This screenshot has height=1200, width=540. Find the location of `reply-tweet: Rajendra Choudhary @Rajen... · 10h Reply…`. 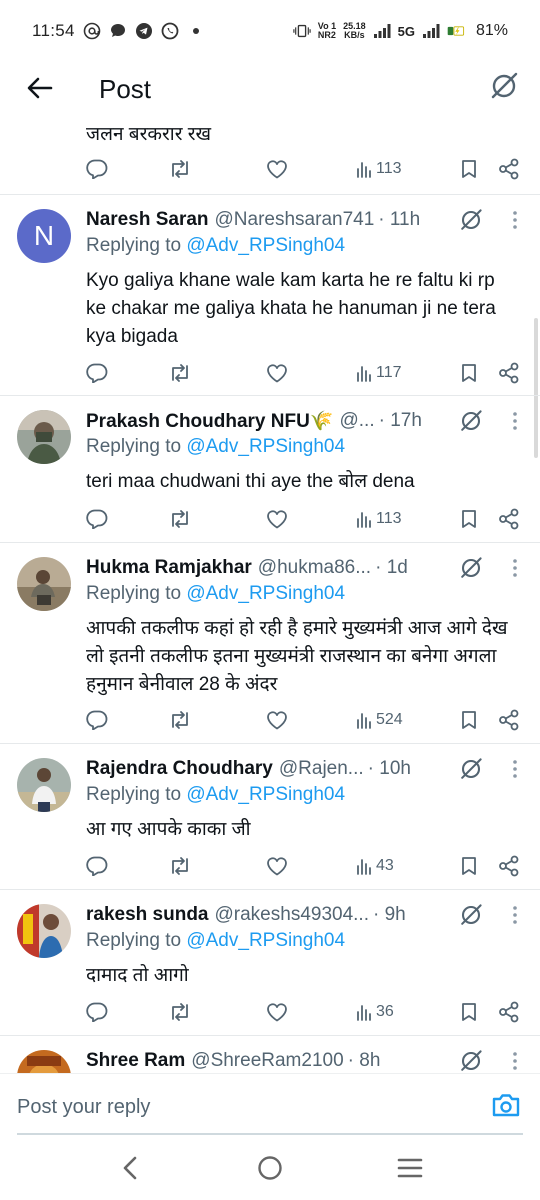

reply-tweet: Rajendra Choudhary @Rajen... · 10h Reply… is located at coordinates (270, 817).